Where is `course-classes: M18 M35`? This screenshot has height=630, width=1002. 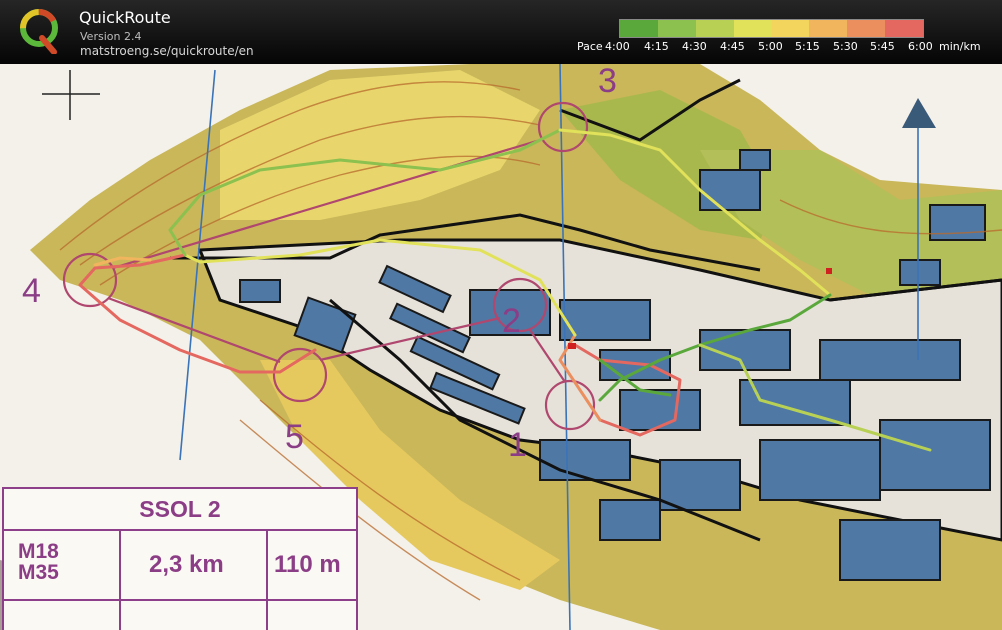 course-classes: M18 M35 is located at coordinates (38, 562).